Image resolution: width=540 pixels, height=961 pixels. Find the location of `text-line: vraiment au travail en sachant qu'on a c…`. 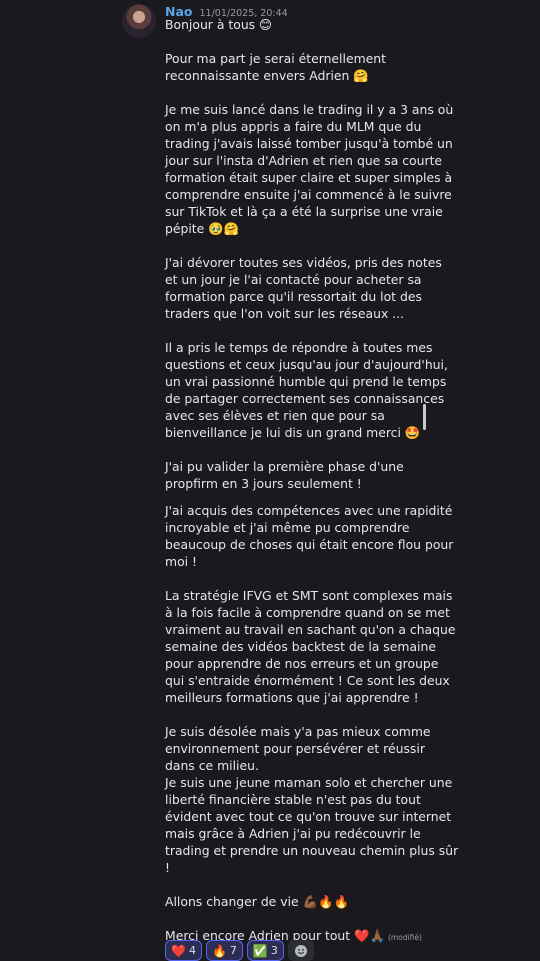

text-line: vraiment au travail en sachant qu'on a c… is located at coordinates (310, 629).